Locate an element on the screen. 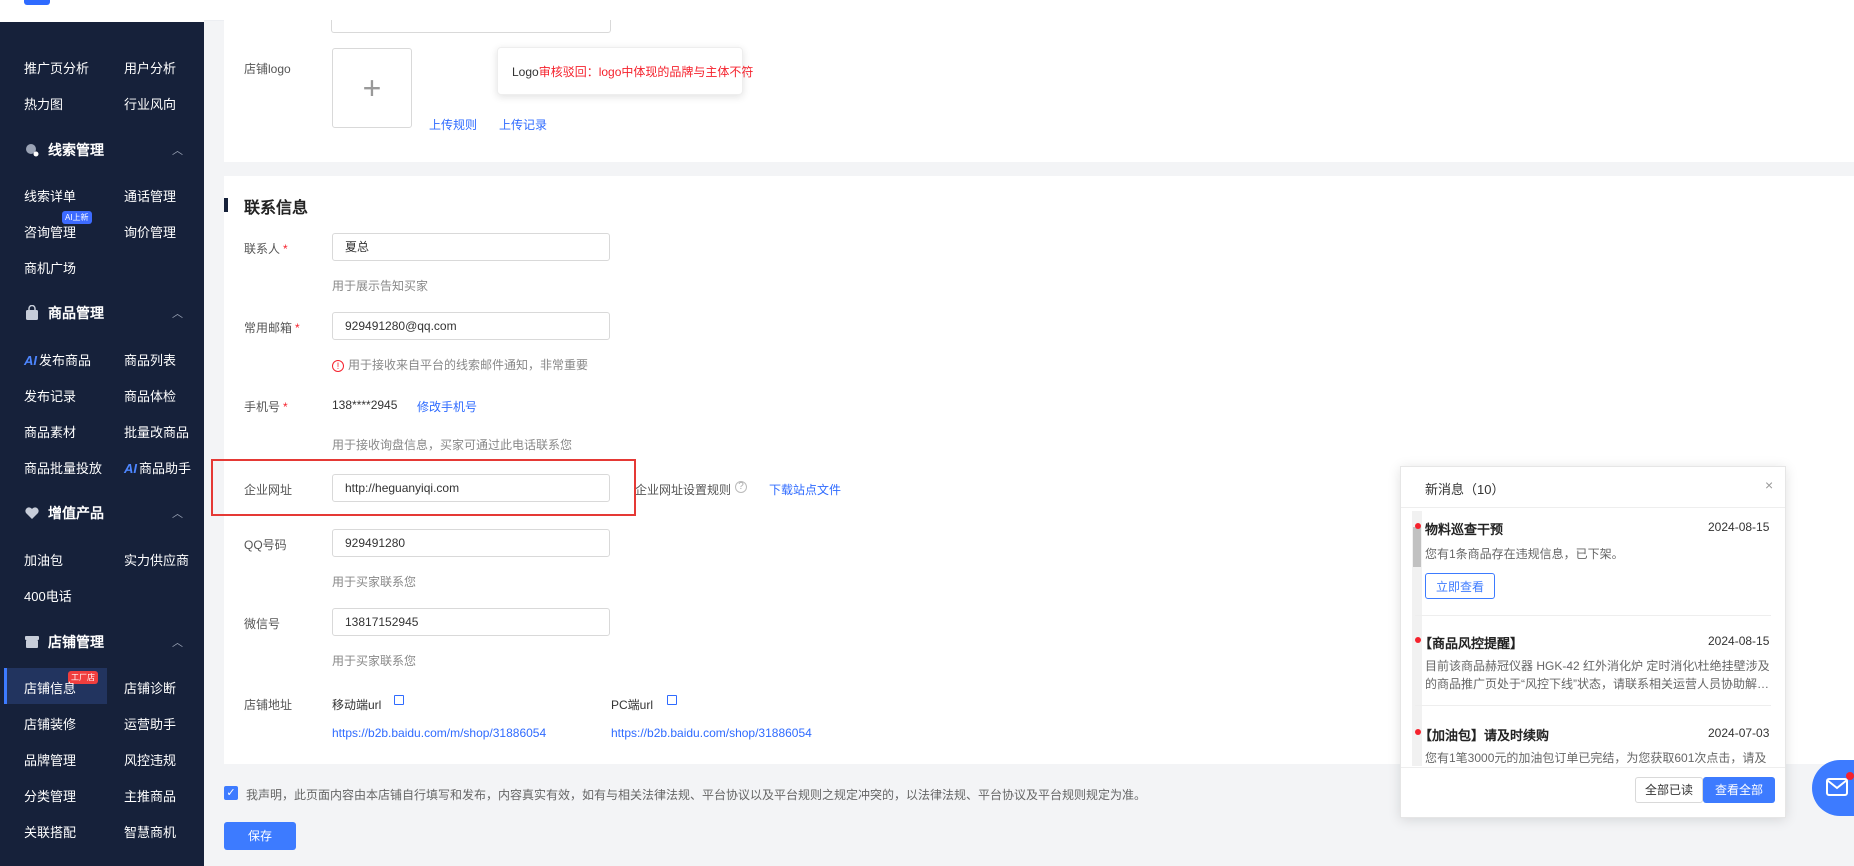 Image resolution: width=1854 pixels, height=866 pixels. section-lead-management: 线索管理 is located at coordinates (64, 150).